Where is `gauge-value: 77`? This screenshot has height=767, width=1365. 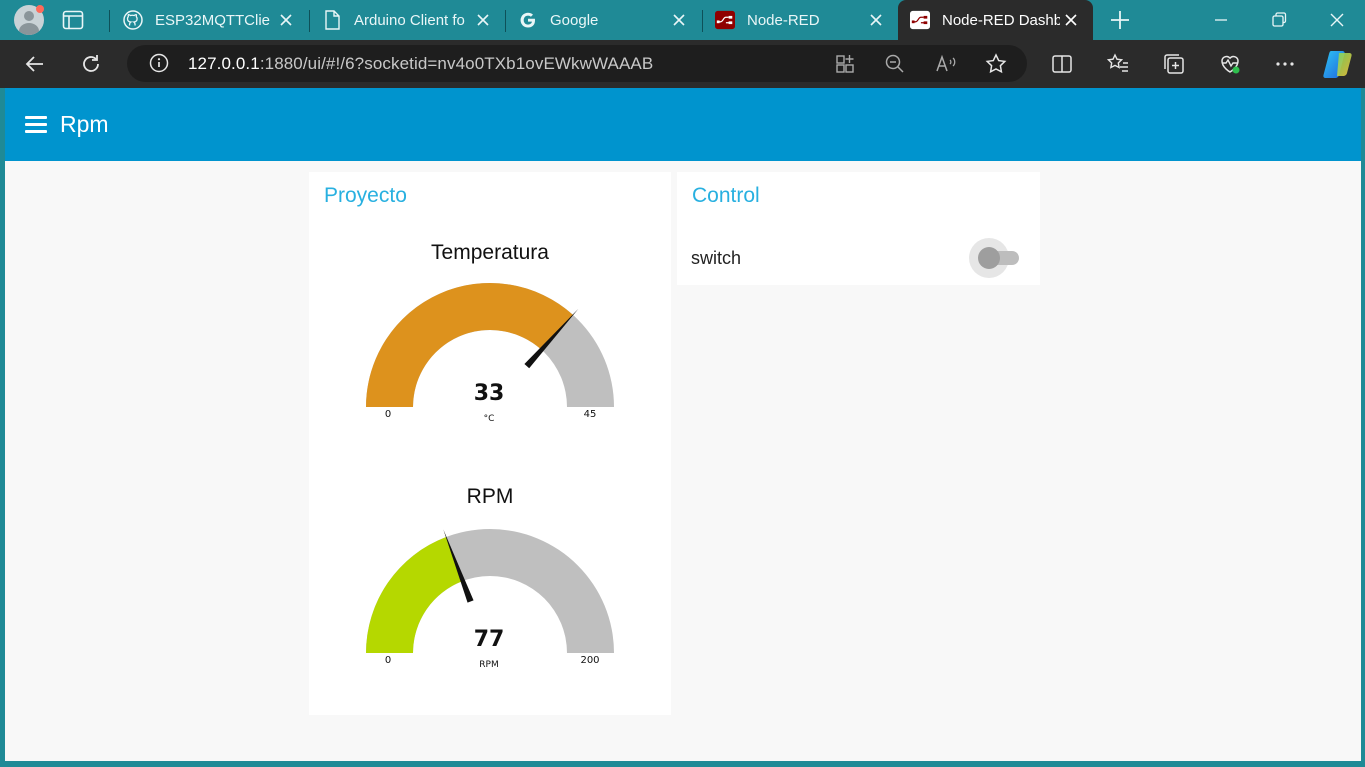
gauge-value: 77 is located at coordinates (489, 639).